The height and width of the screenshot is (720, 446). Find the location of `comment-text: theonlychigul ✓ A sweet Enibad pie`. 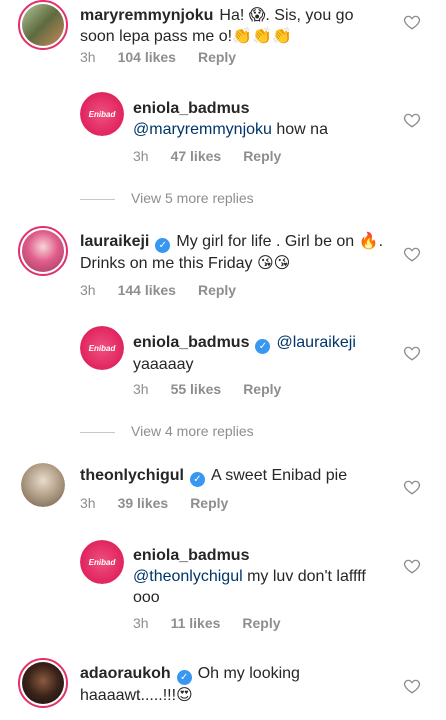

comment-text: theonlychigul ✓ A sweet Enibad pie is located at coordinates (235, 476).